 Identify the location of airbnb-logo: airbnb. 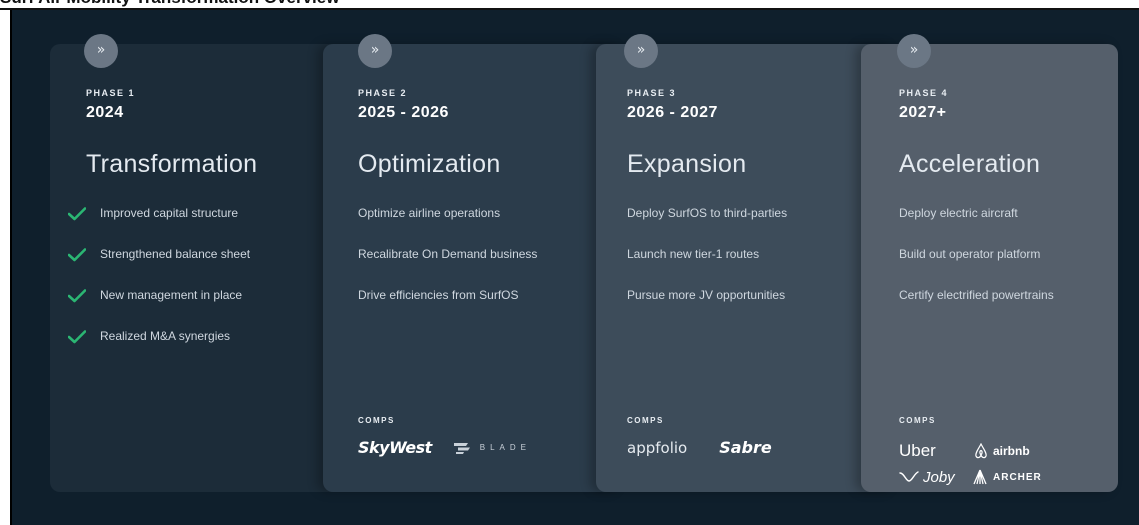
(1001, 451).